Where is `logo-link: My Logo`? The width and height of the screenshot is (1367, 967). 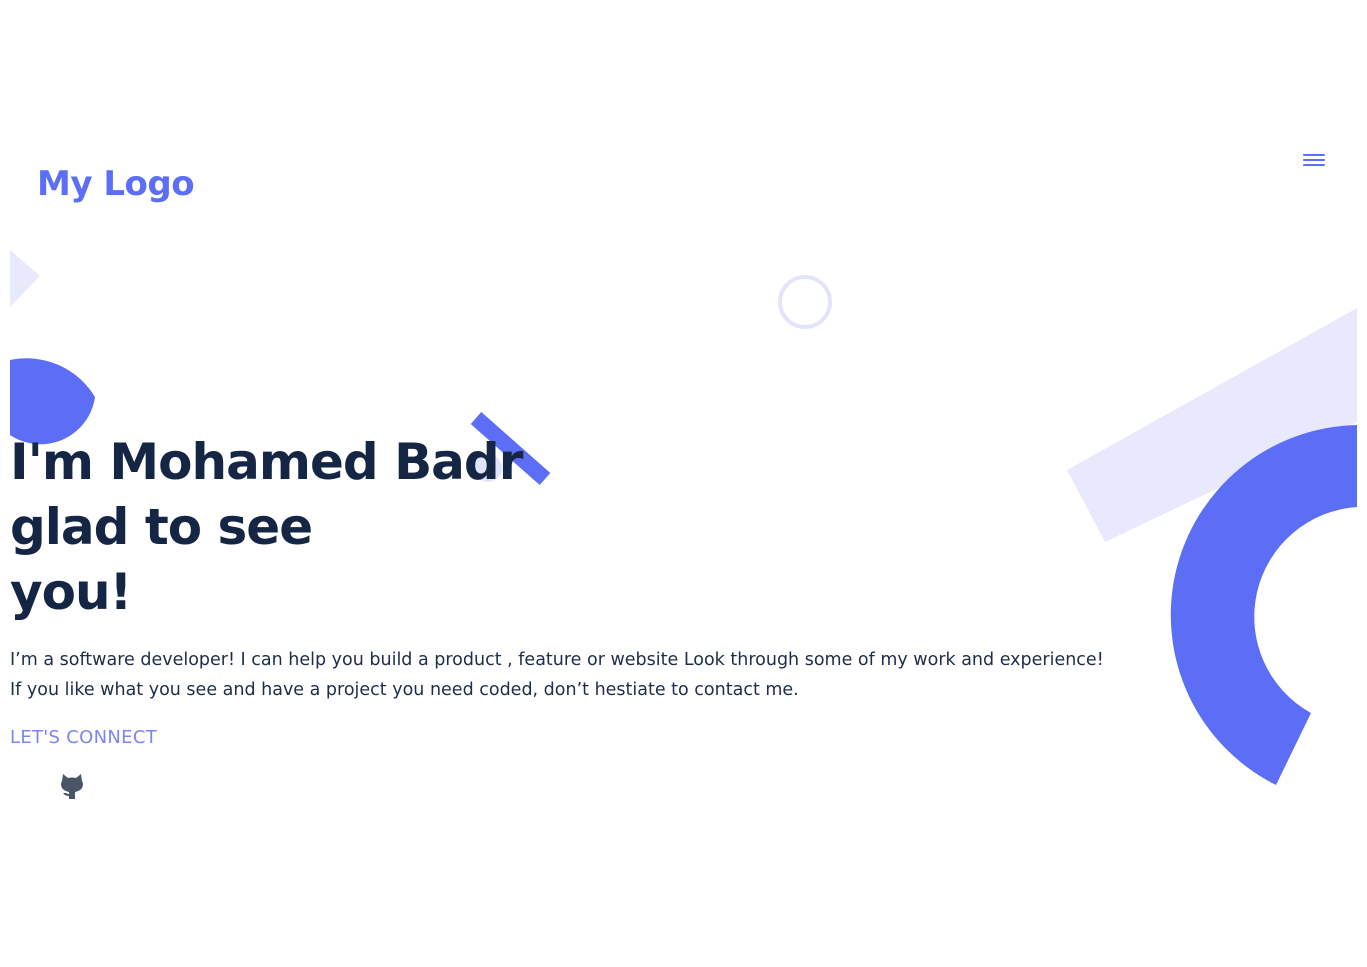 logo-link: My Logo is located at coordinates (116, 184).